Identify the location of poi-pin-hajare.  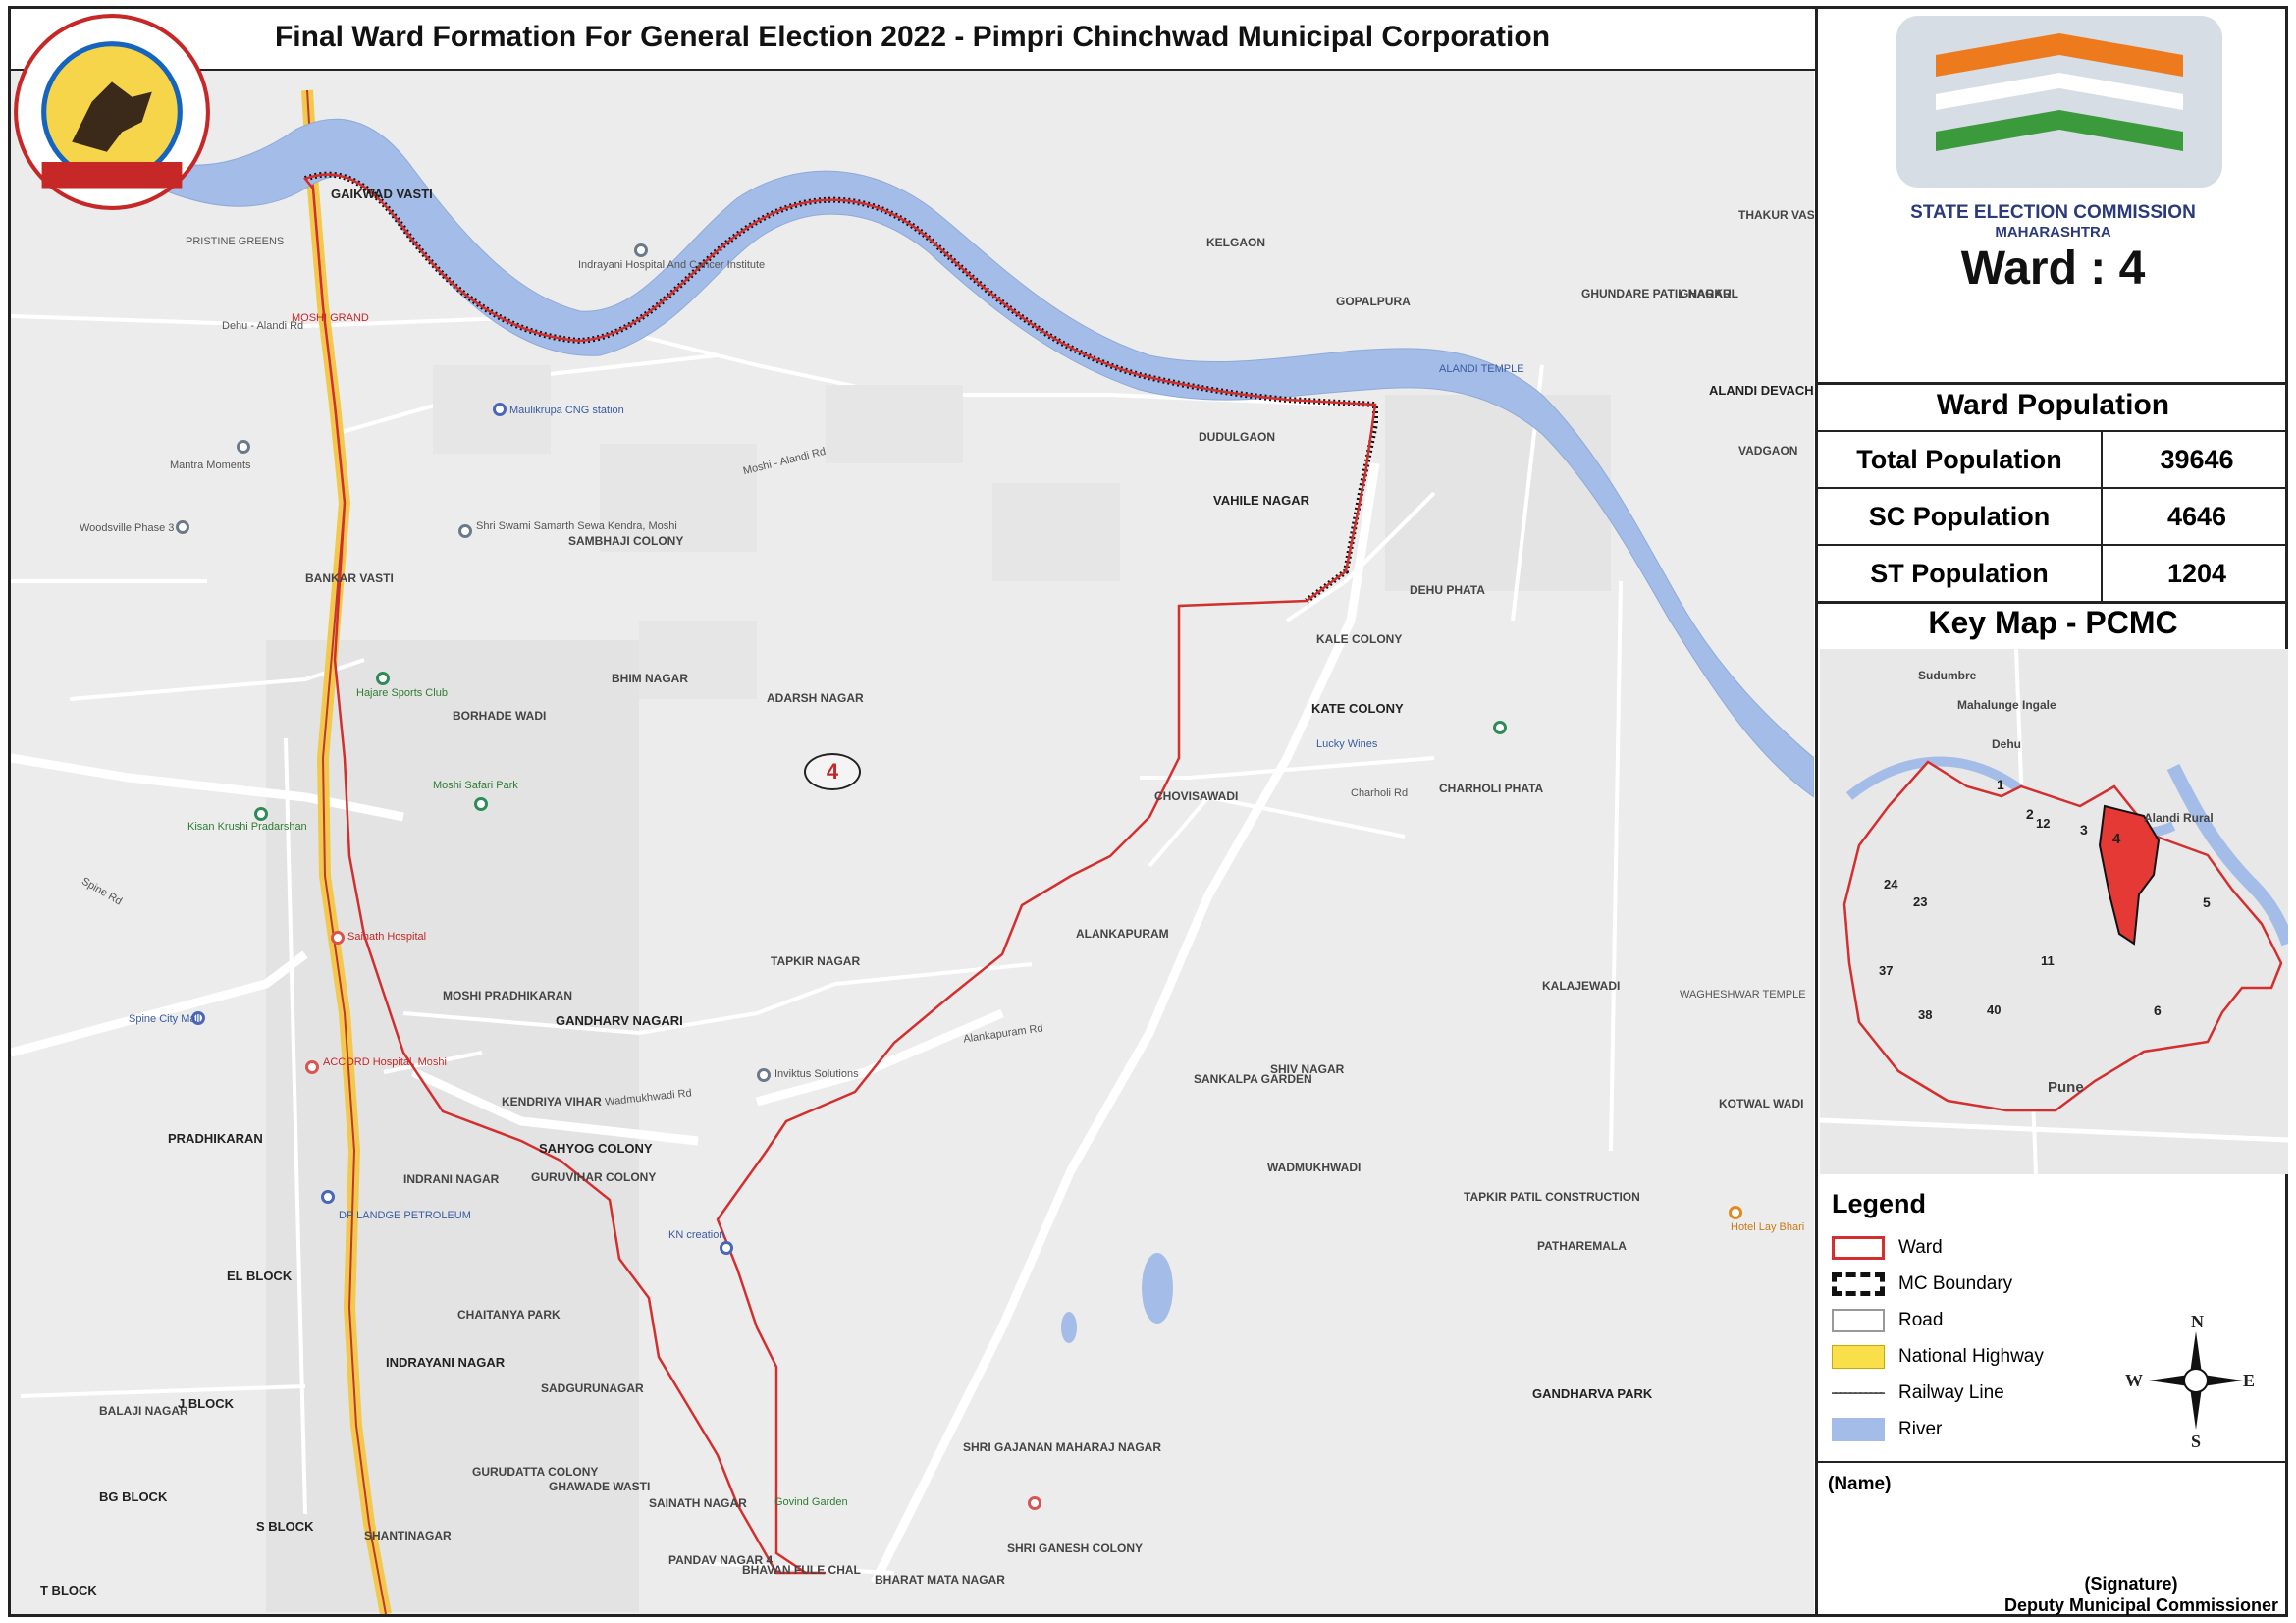
(383, 678).